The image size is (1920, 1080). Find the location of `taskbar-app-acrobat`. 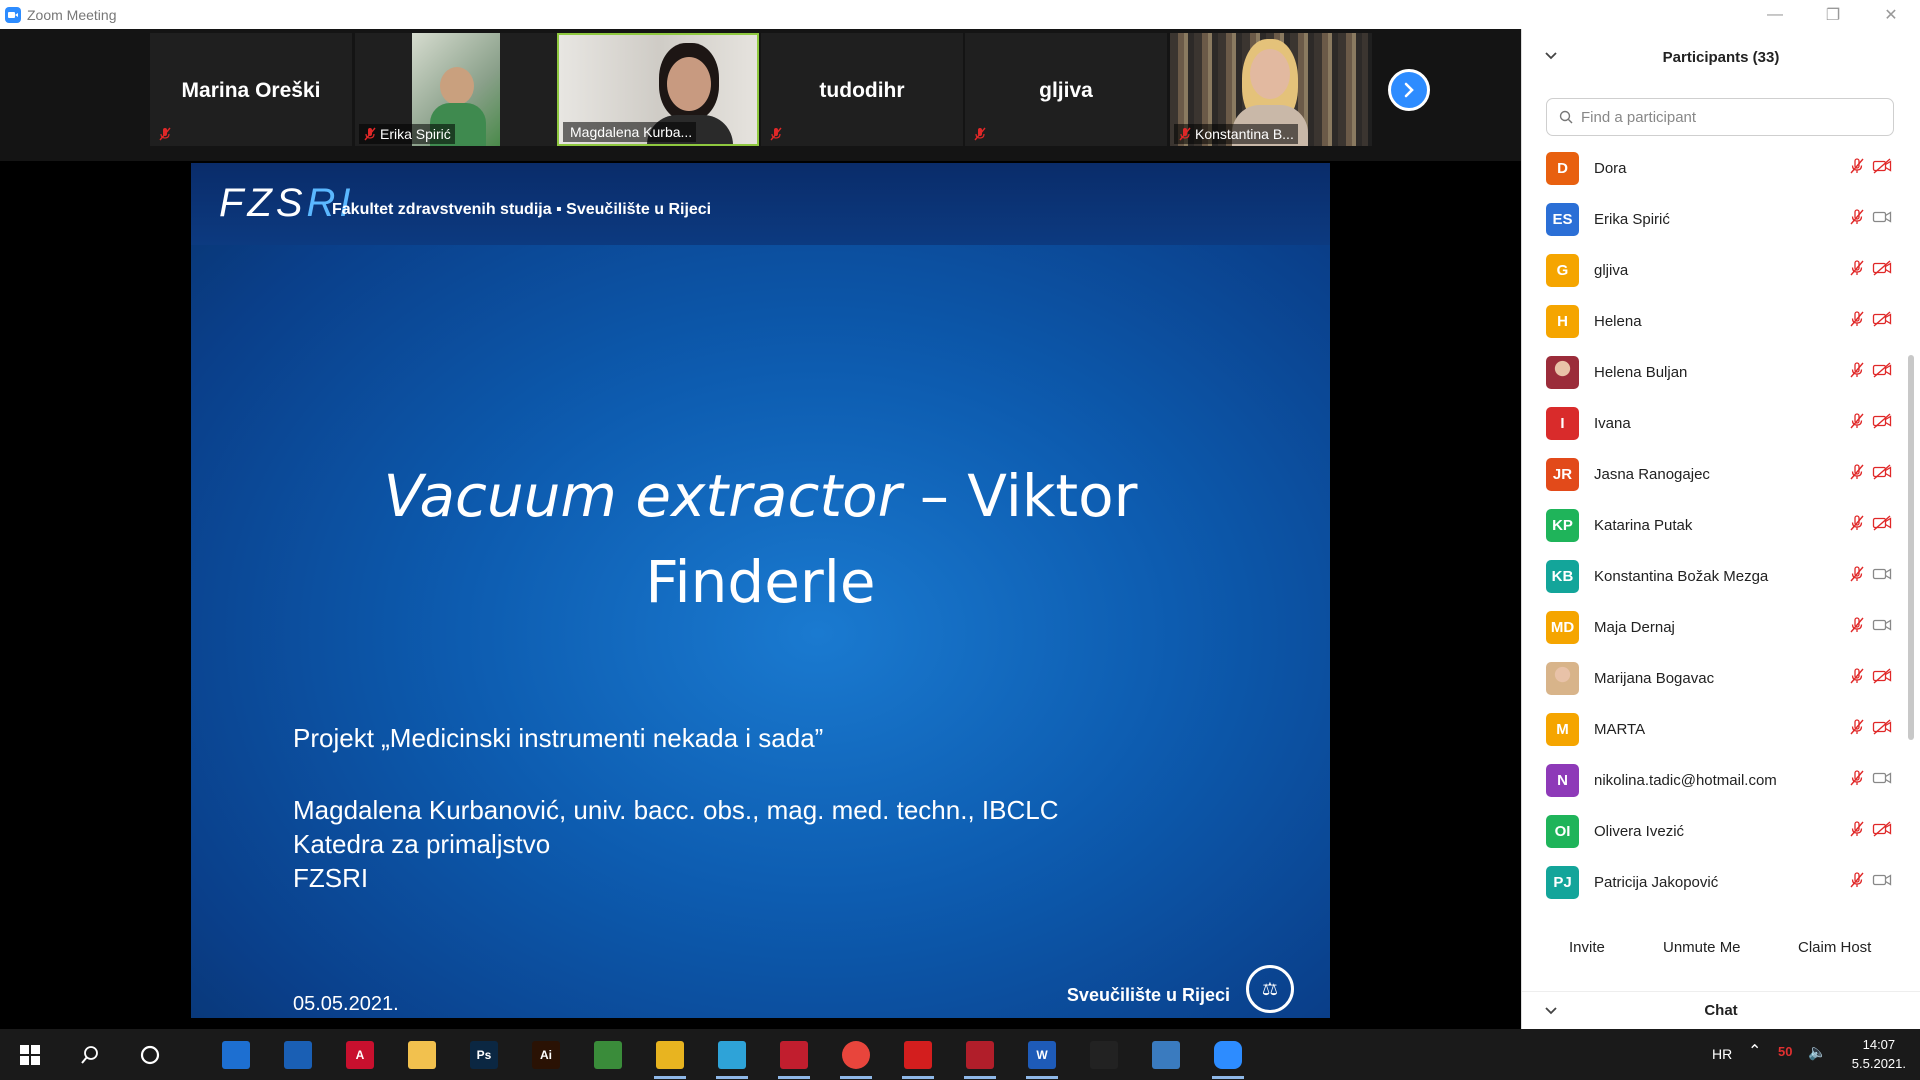

taskbar-app-acrobat is located at coordinates (918, 1058).